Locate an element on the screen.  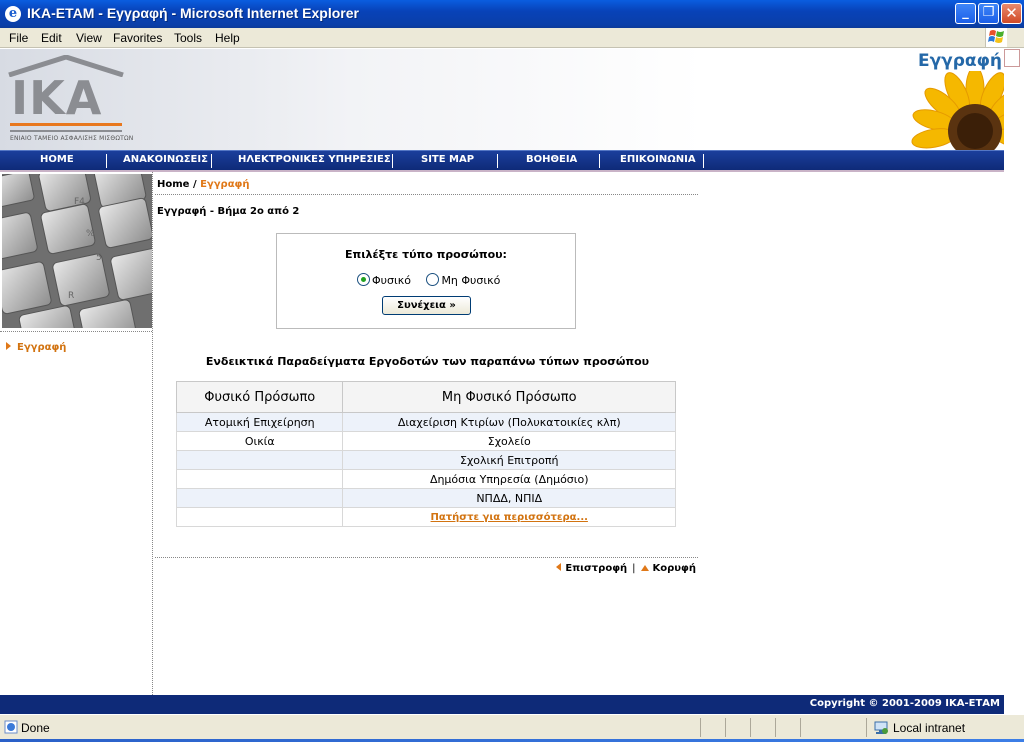
radio-physical-label: Φυσικό is located at coordinates (391, 280).